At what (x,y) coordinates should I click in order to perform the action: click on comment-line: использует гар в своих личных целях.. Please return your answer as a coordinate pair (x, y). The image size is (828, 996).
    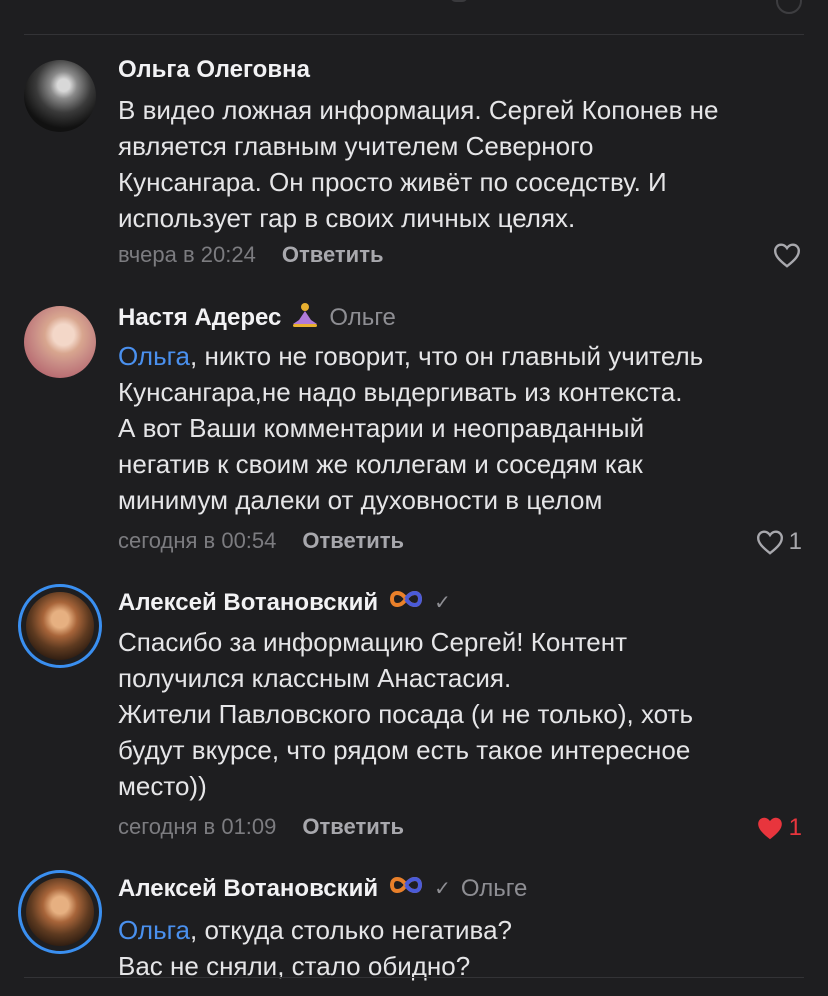
    Looking at the image, I should click on (347, 218).